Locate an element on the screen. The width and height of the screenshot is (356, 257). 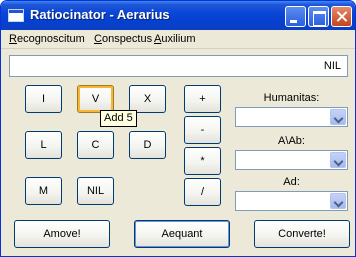
menu-bar: Recognoscitum Conspectus Auxilium is located at coordinates (178, 39).